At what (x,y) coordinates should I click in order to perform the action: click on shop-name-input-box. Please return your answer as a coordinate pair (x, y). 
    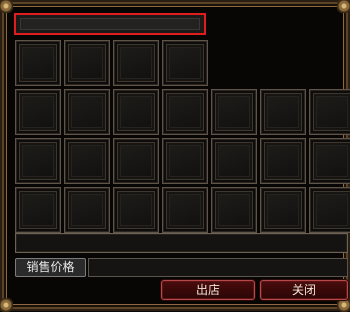
    Looking at the image, I should click on (110, 24).